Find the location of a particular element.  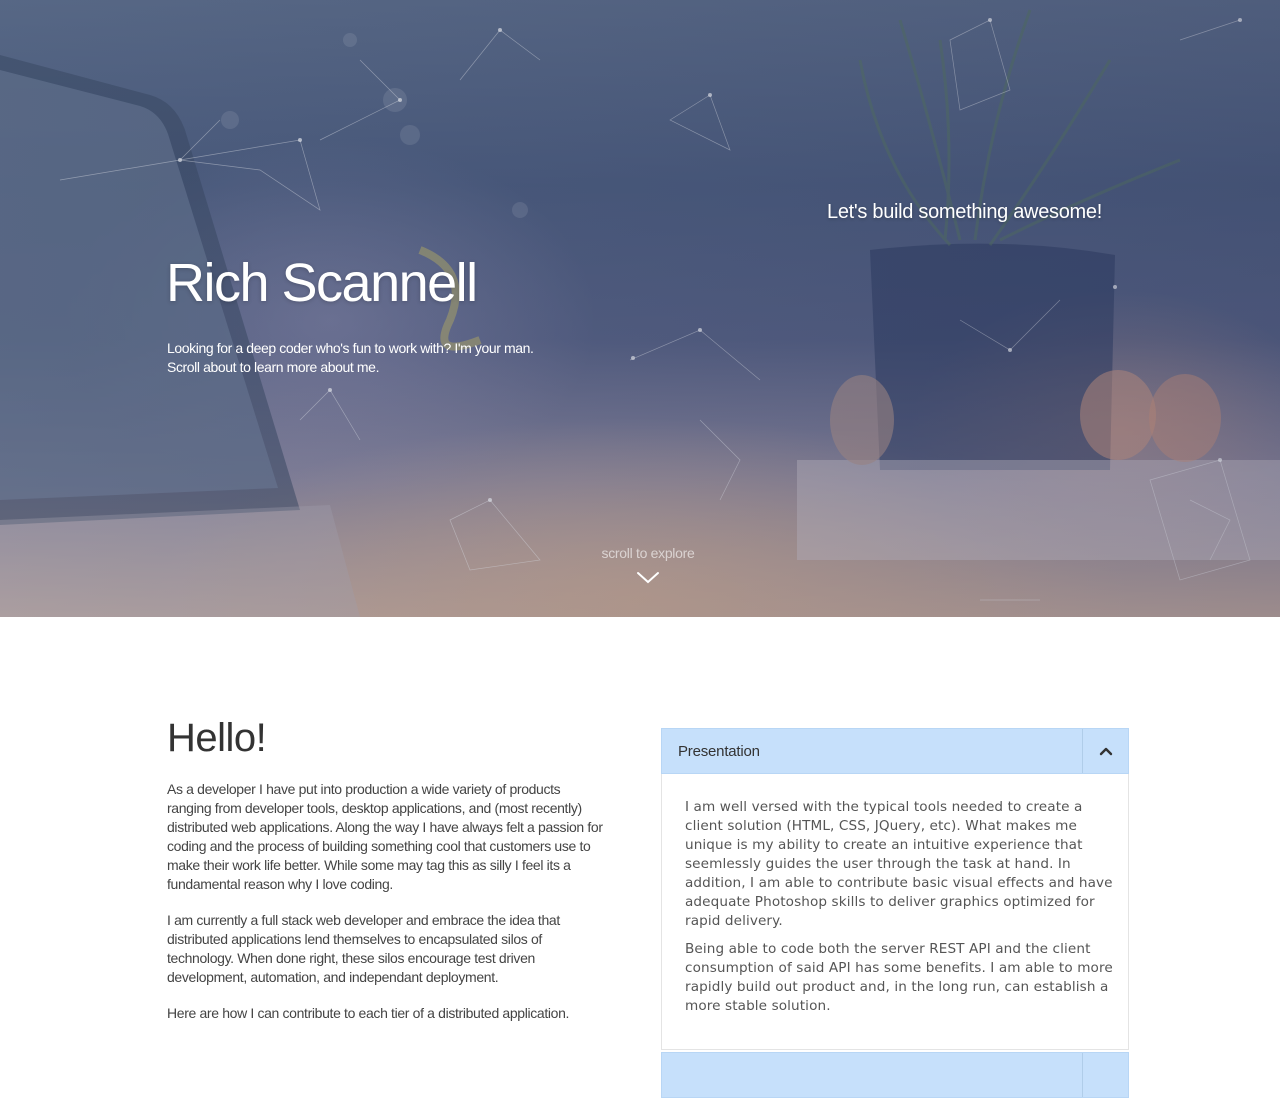

chevron-down-icon is located at coordinates (648, 578).